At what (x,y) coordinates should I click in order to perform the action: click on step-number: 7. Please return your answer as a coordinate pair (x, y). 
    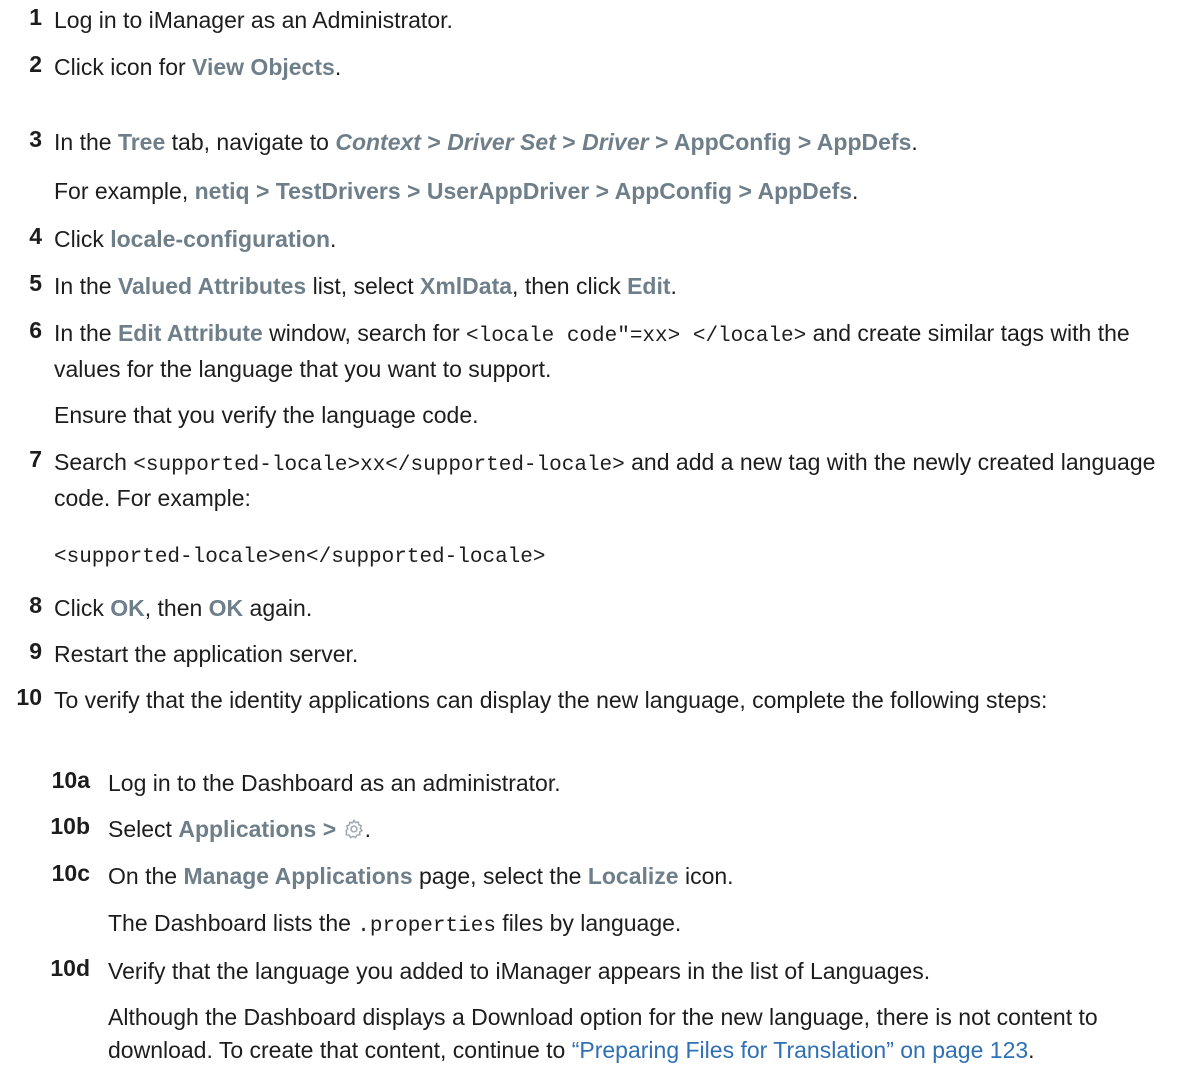
    Looking at the image, I should click on (35, 459).